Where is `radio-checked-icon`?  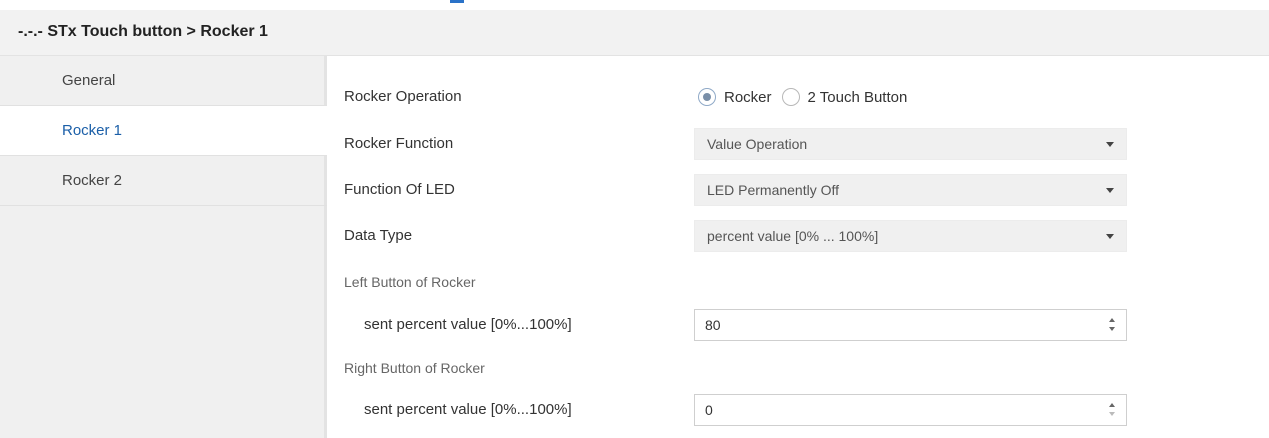
radio-checked-icon is located at coordinates (707, 97).